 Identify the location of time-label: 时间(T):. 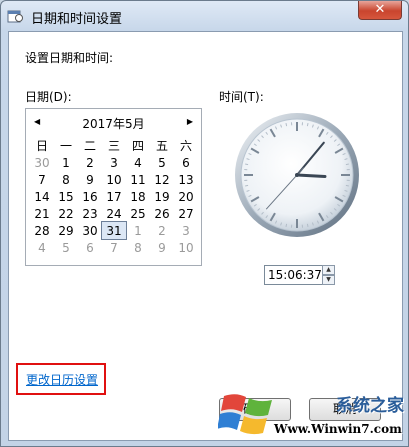
(241, 97).